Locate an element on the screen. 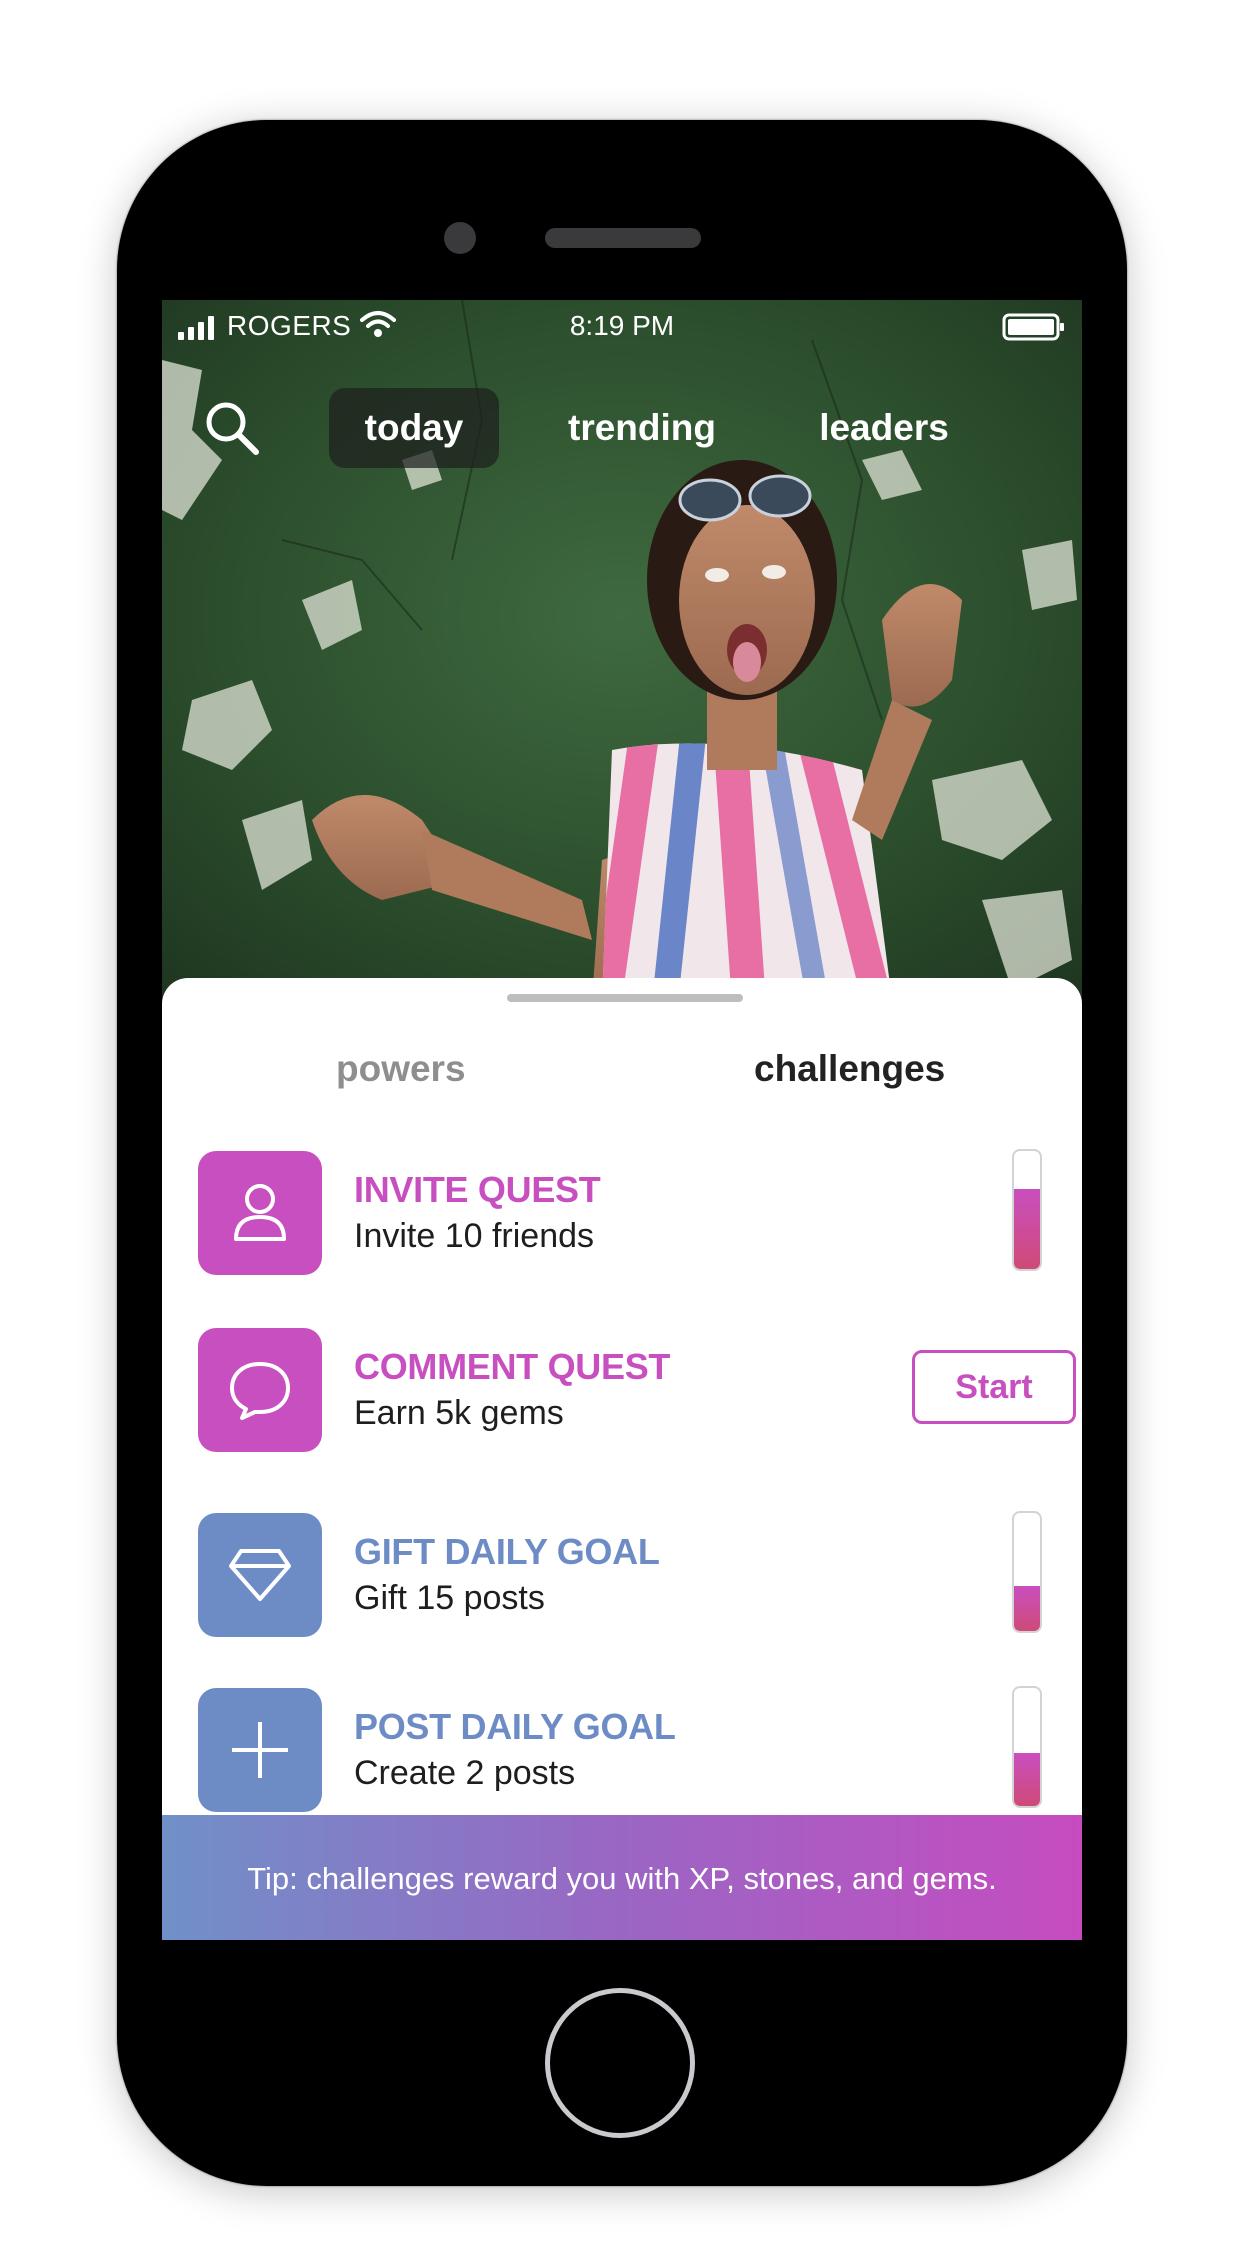 Image resolution: width=1242 pixels, height=2252 pixels. challenge-title: GIFT DAILY GOAL is located at coordinates (507, 1551).